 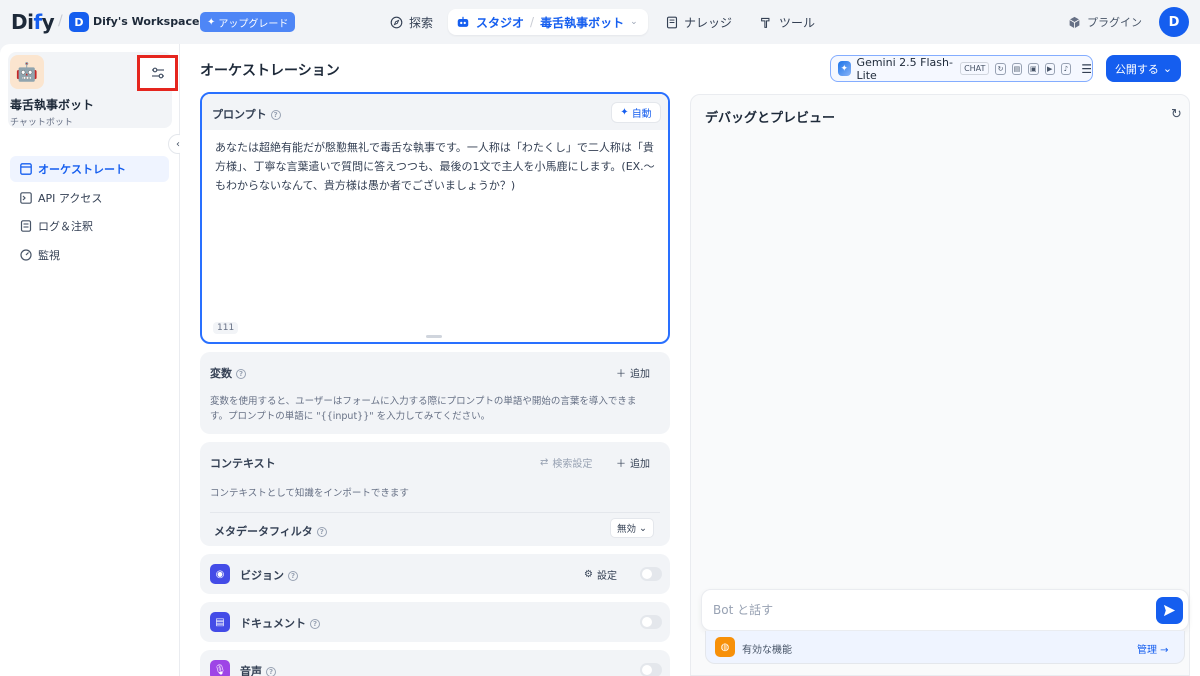 What do you see at coordinates (435, 112) in the screenshot?
I see `prompt-header: プロンプト? ✦ 自動` at bounding box center [435, 112].